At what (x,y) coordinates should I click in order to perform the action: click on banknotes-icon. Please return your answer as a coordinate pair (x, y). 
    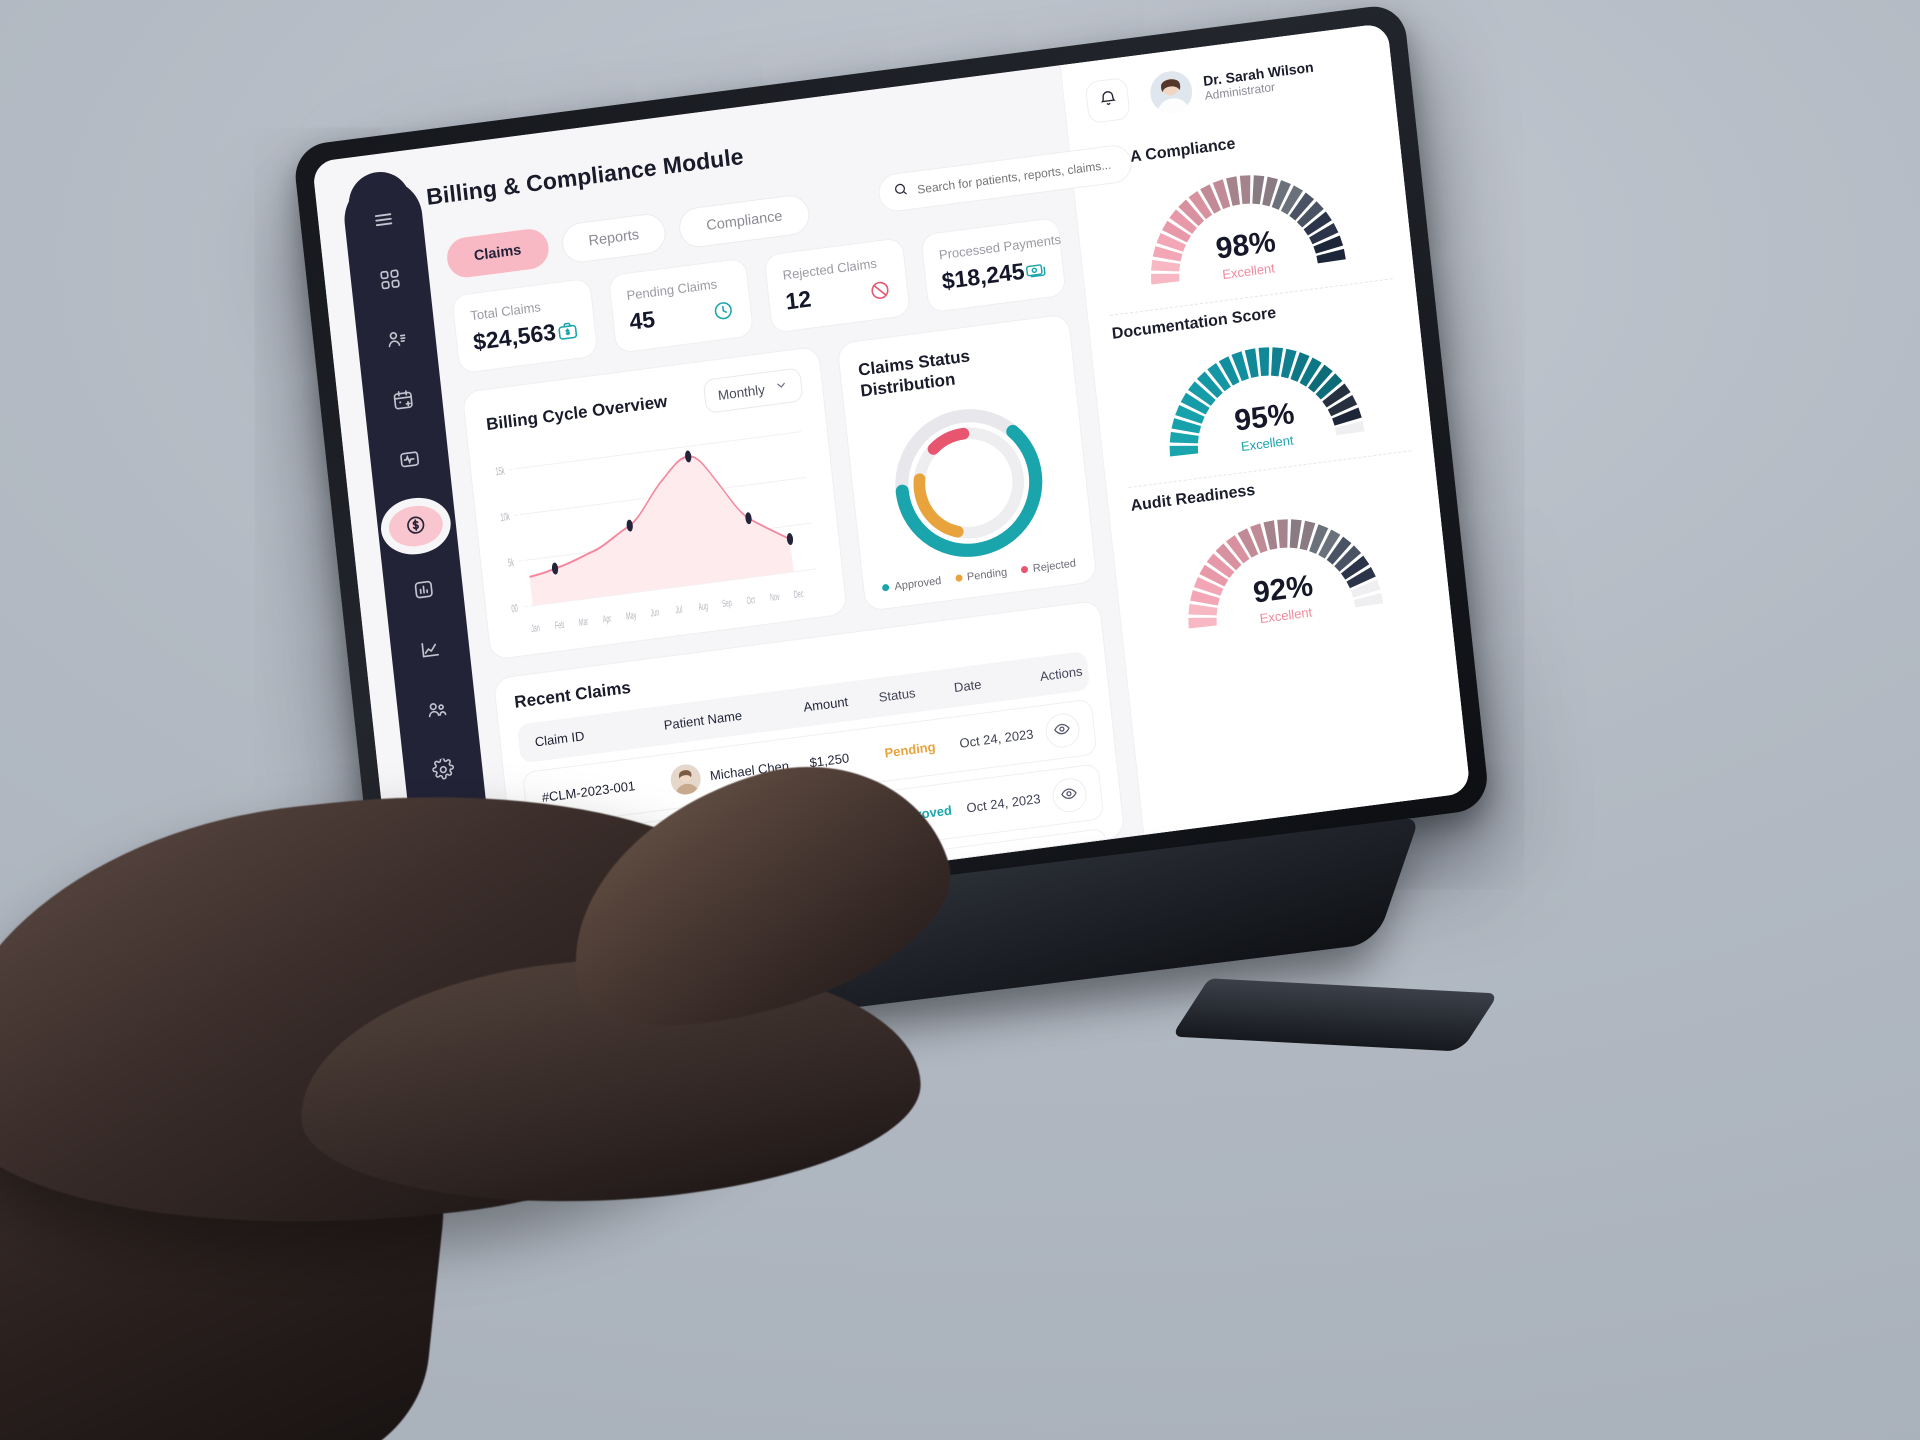
    Looking at the image, I should click on (1036, 272).